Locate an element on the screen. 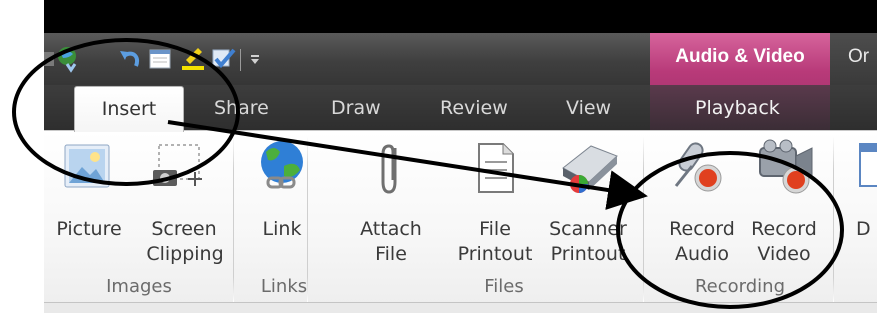  ribbon-bottom-edge is located at coordinates (460, 307).